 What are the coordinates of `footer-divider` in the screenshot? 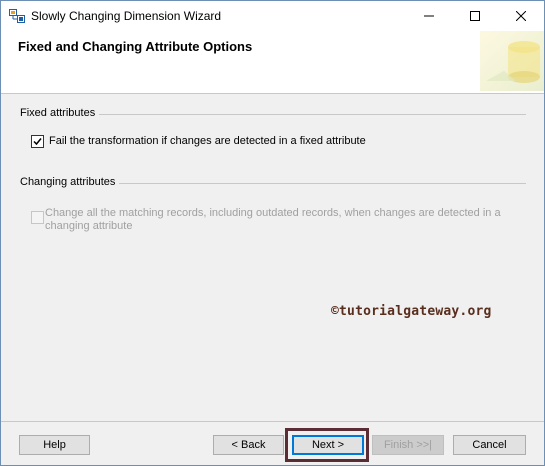 It's located at (272, 421).